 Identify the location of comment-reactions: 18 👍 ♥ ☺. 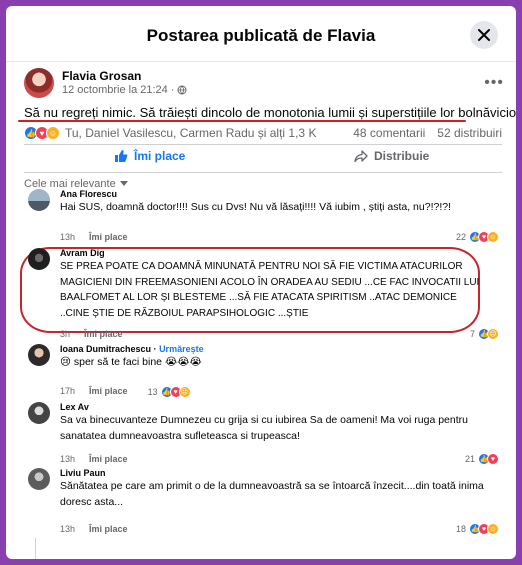
(477, 529).